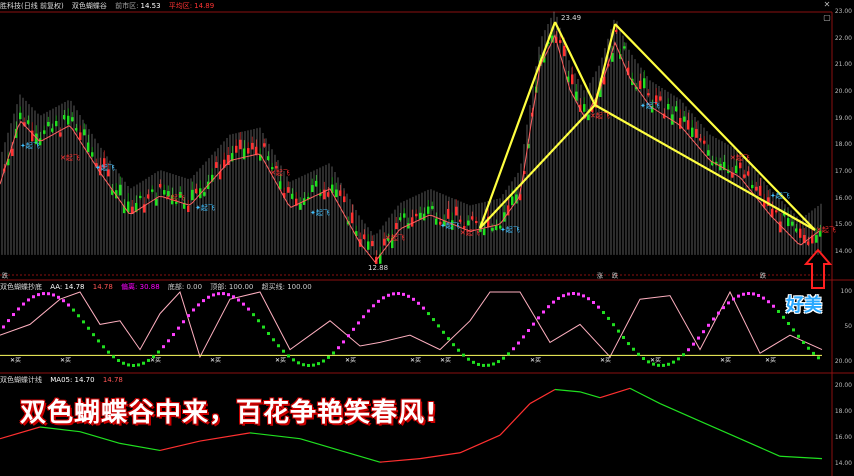  What do you see at coordinates (843, 11) in the screenshot?
I see `axis-tick-label: 23.00` at bounding box center [843, 11].